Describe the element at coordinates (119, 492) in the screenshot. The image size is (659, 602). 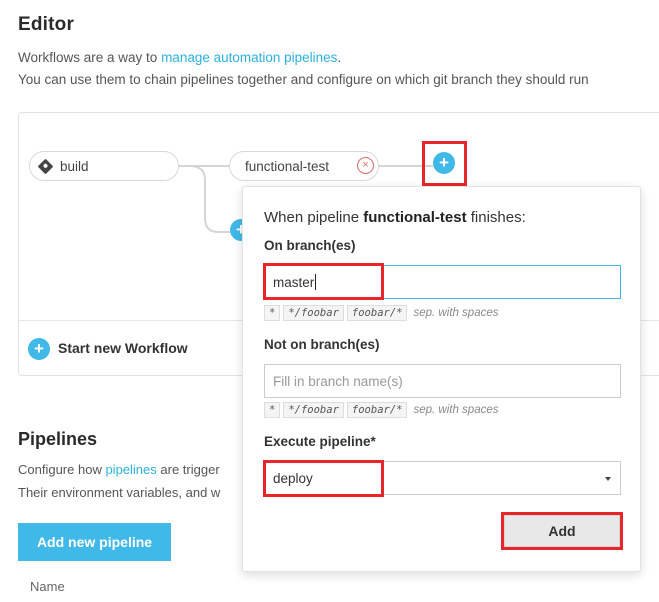
I see `pipelines-intro-line2: Their environment variables, and w` at that location.